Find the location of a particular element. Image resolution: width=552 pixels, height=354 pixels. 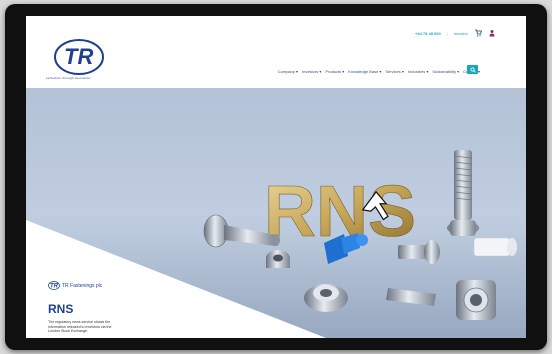

nav-label: Products is located at coordinates (333, 71).